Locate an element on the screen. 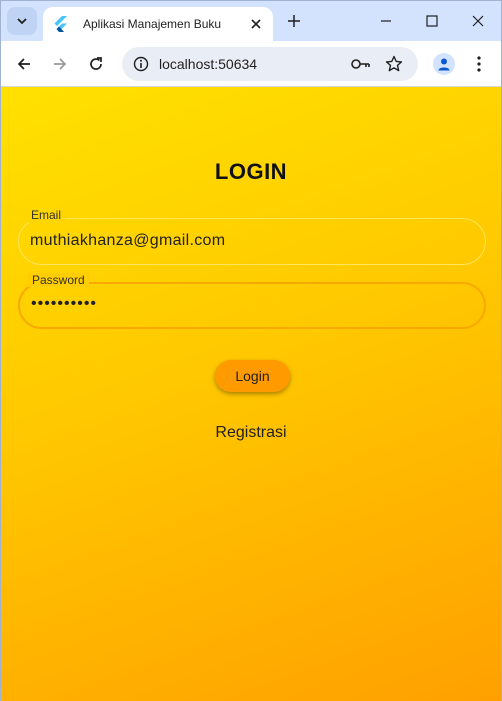 The image size is (502, 701). email-value: muthiakhanza@gmail.com is located at coordinates (127, 241).